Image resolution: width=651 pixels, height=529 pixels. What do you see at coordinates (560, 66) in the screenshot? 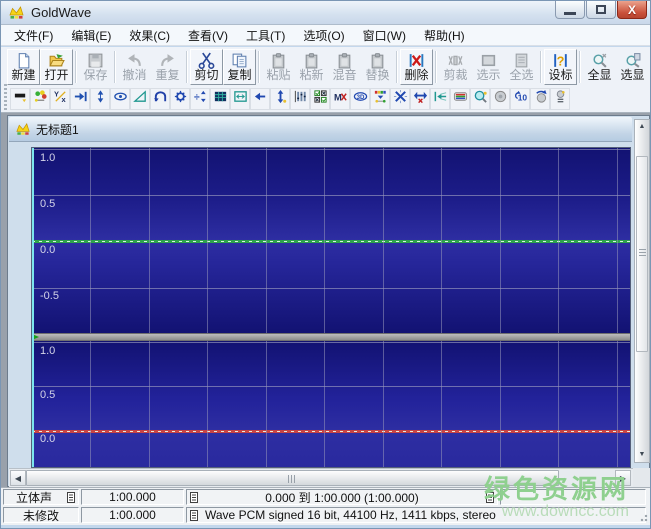
I see `toolbar-button-set-marker: ? 设标` at bounding box center [560, 66].